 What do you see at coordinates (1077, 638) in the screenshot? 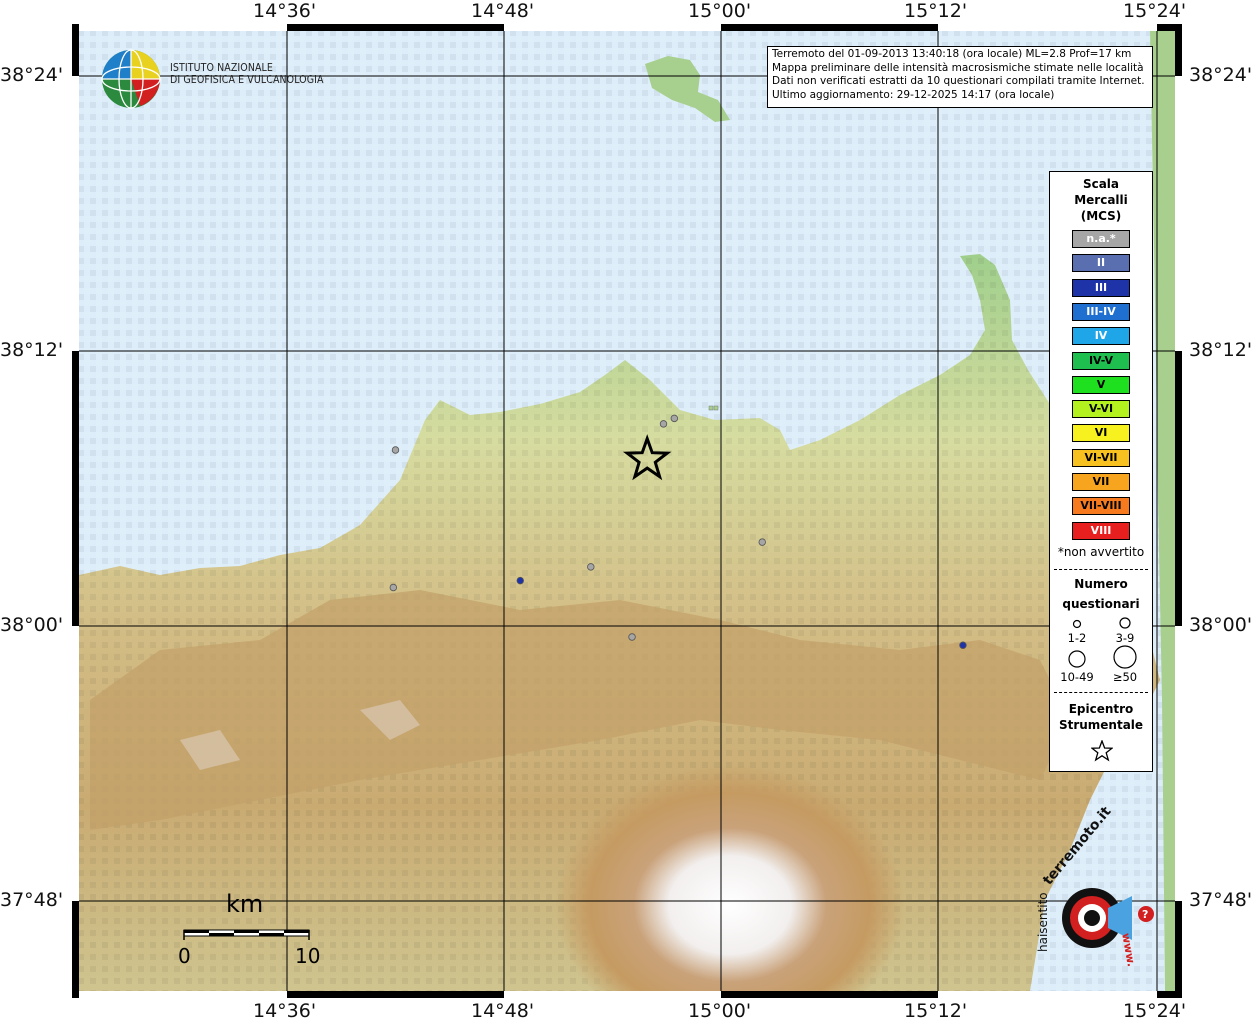
I see `numero-class-1: 1-2` at bounding box center [1077, 638].